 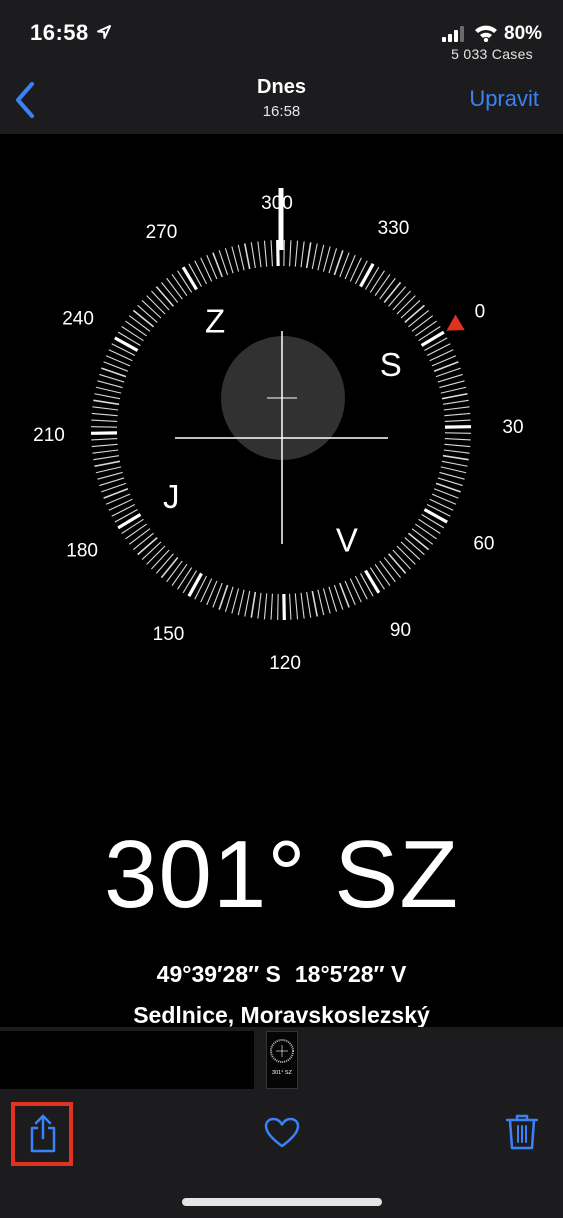 I want to click on thumbnail-strip: 301° SZ, so click(x=281, y=1060).